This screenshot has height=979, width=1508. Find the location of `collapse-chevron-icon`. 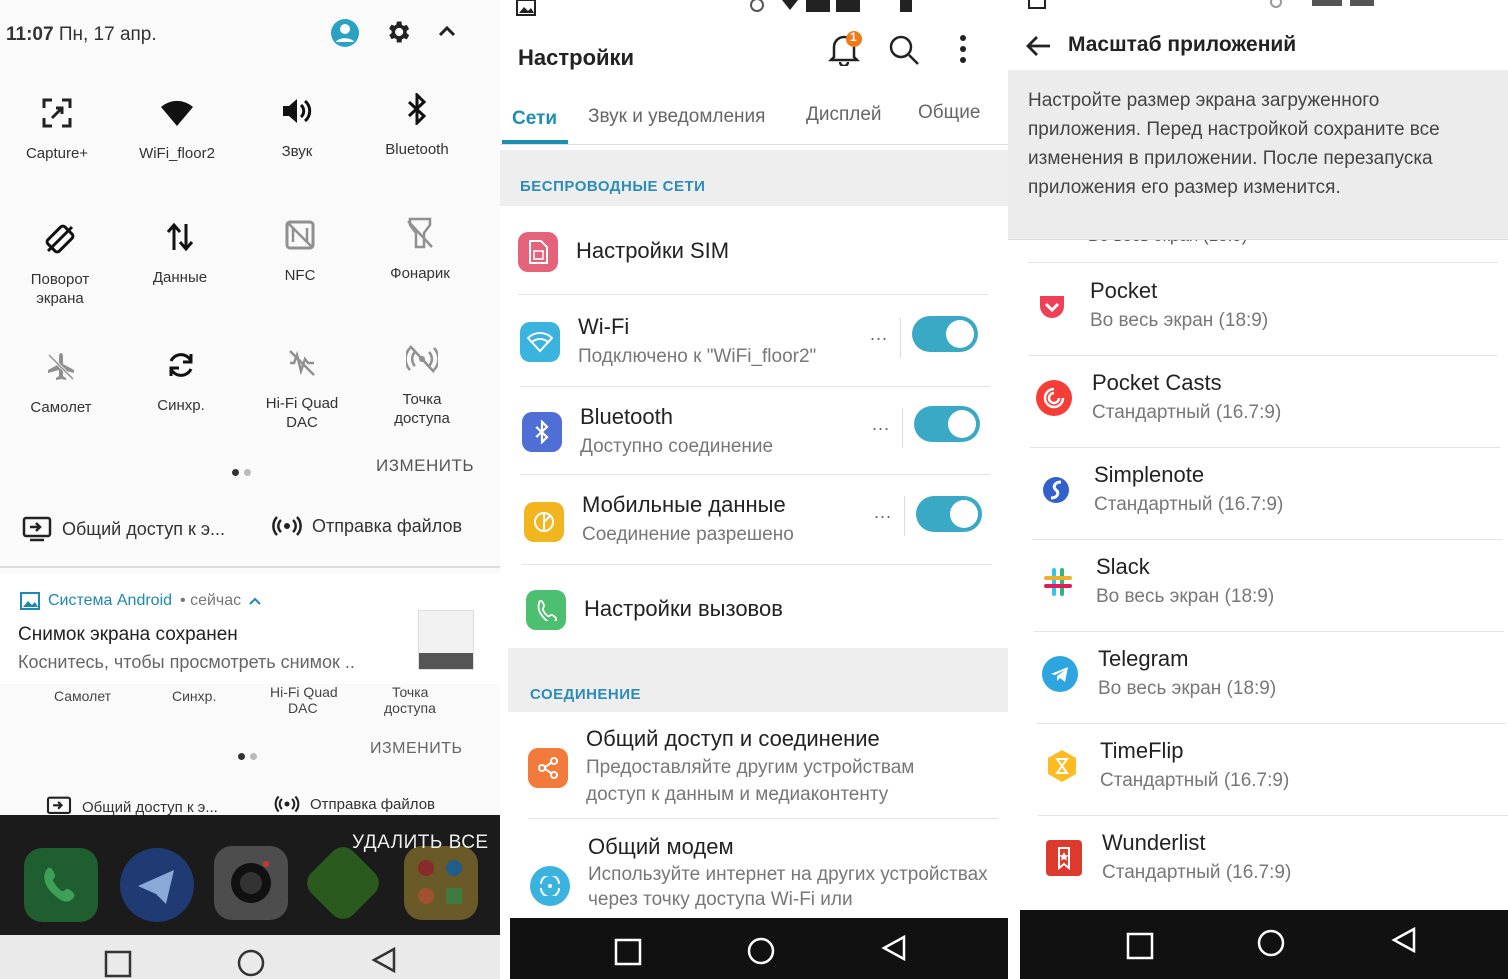

collapse-chevron-icon is located at coordinates (447, 31).